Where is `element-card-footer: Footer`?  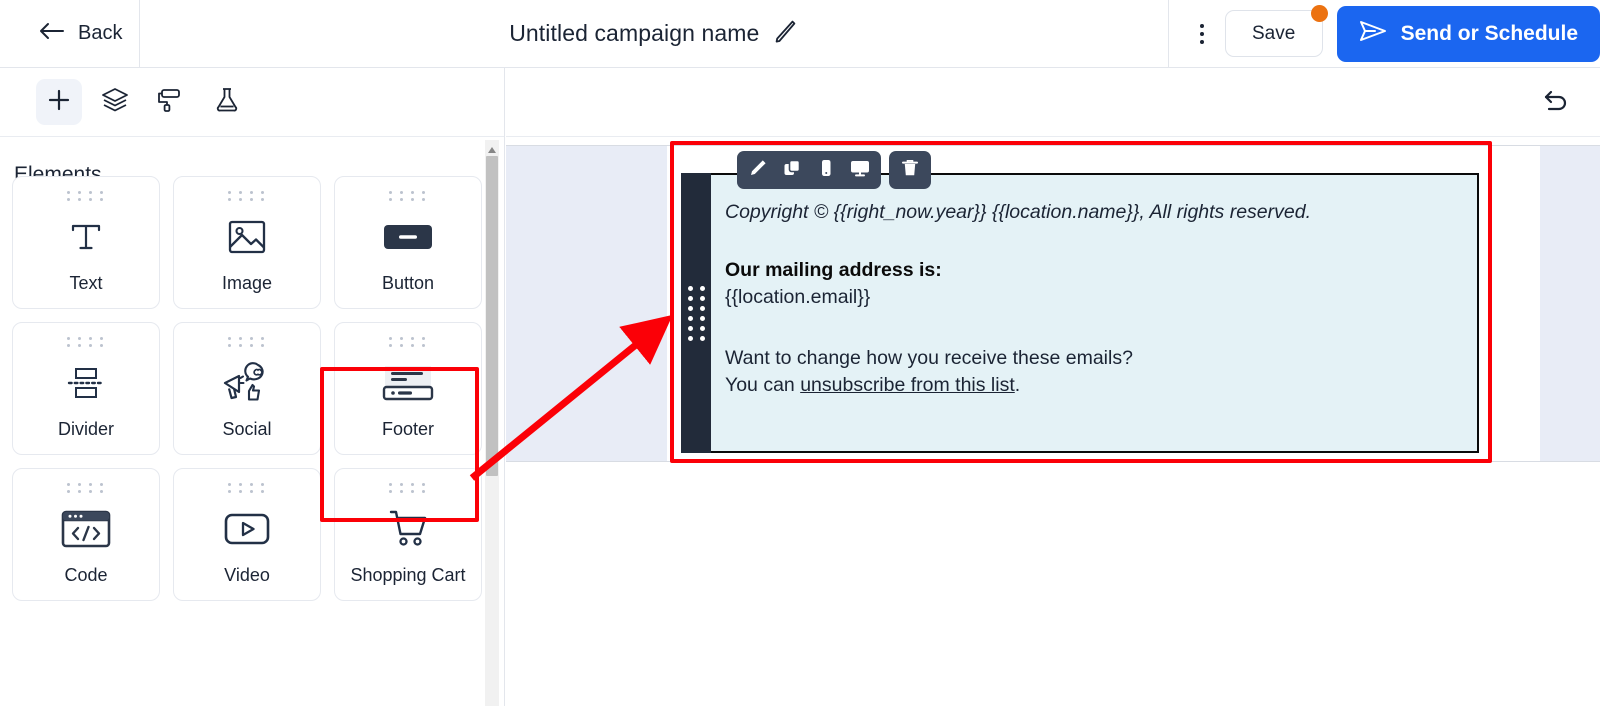
element-card-footer: Footer is located at coordinates (408, 388).